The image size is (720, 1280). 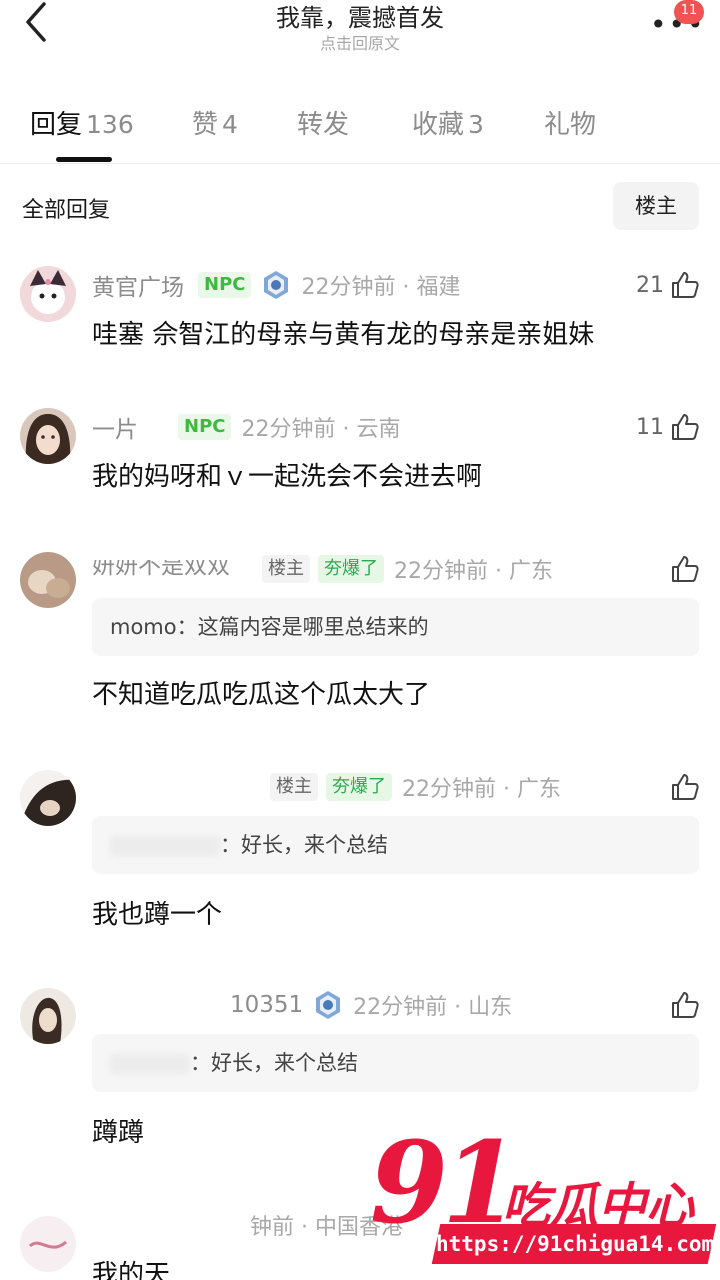 What do you see at coordinates (157, 915) in the screenshot?
I see `comment-text: 我也蹲一个` at bounding box center [157, 915].